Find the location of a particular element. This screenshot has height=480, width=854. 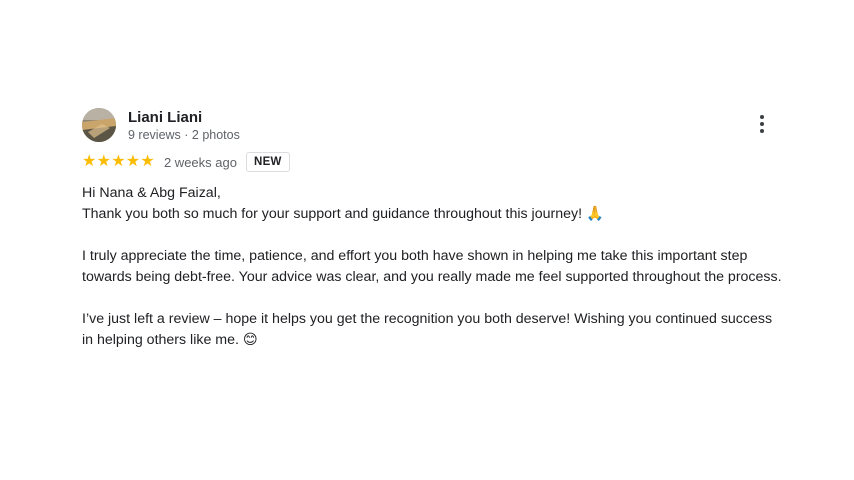

author-info: Liani Liani 9 reviews · 2 photos is located at coordinates (184, 125).